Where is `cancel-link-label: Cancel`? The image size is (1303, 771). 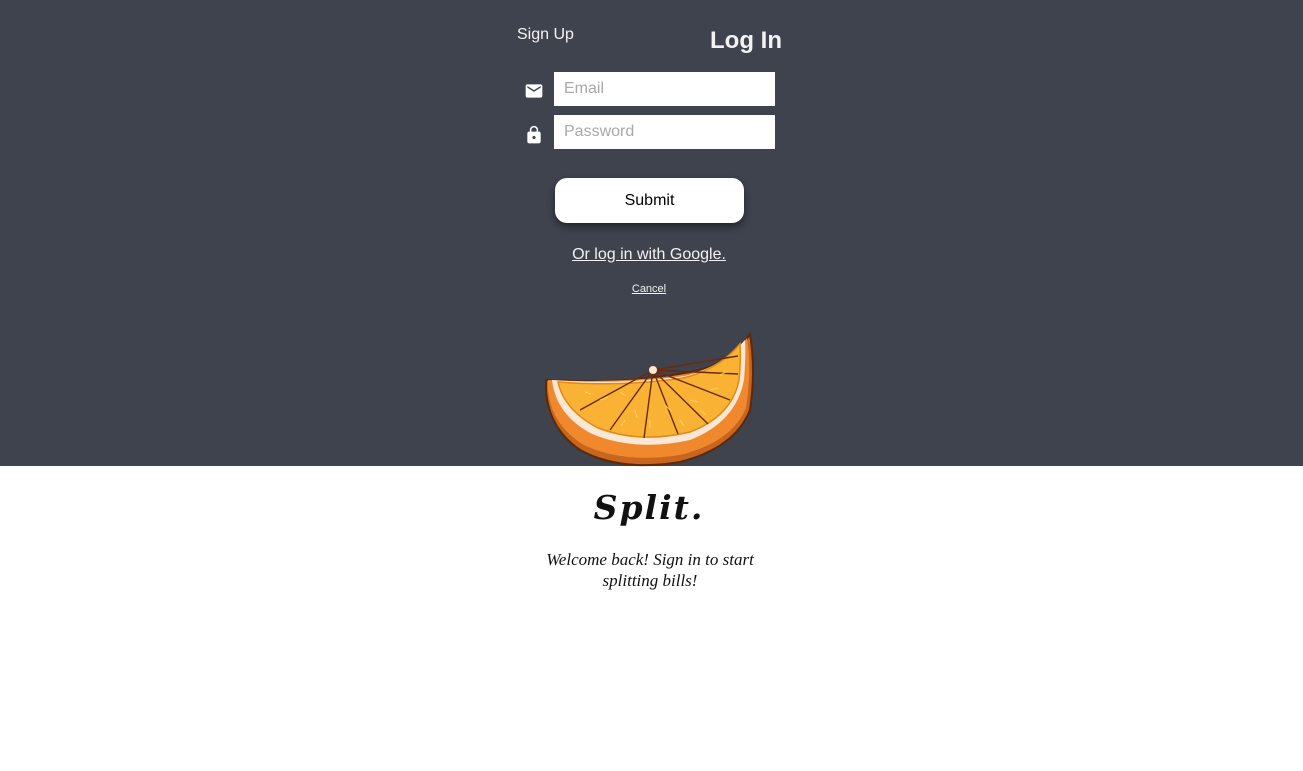 cancel-link-label: Cancel is located at coordinates (649, 289).